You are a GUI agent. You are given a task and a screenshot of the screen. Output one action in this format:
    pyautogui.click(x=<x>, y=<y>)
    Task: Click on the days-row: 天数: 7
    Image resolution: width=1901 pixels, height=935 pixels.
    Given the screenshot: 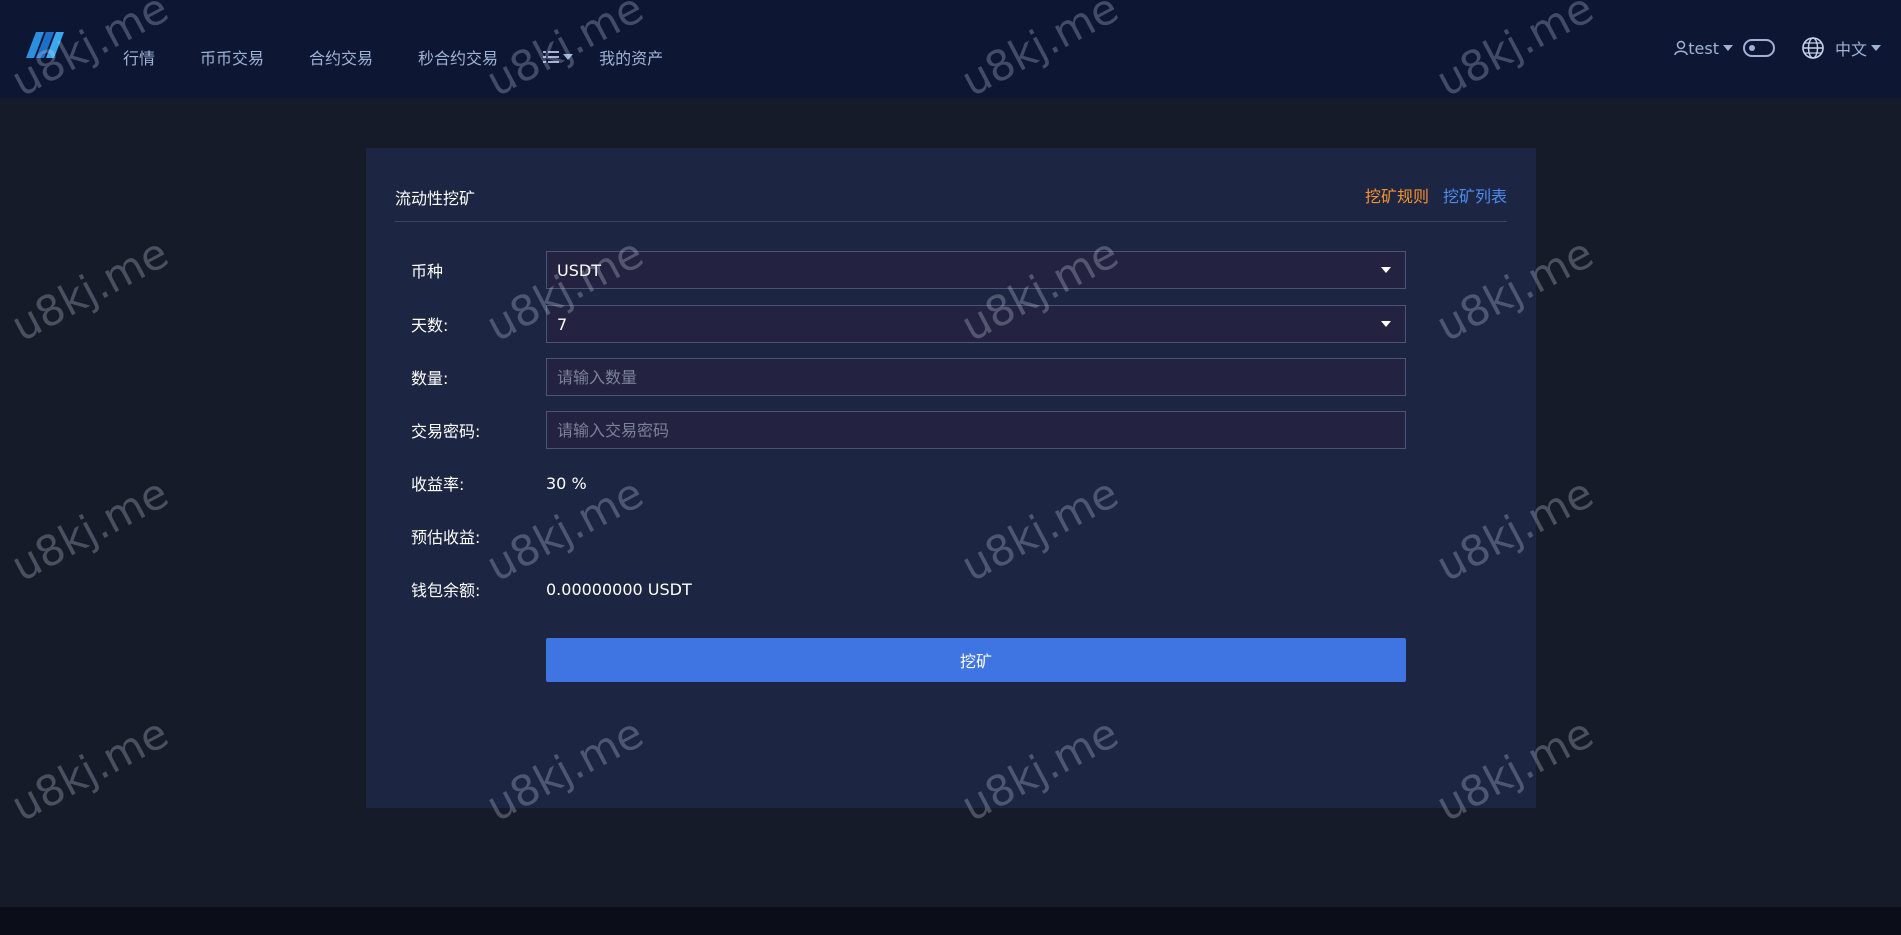 What is the action you would take?
    pyautogui.click(x=908, y=324)
    